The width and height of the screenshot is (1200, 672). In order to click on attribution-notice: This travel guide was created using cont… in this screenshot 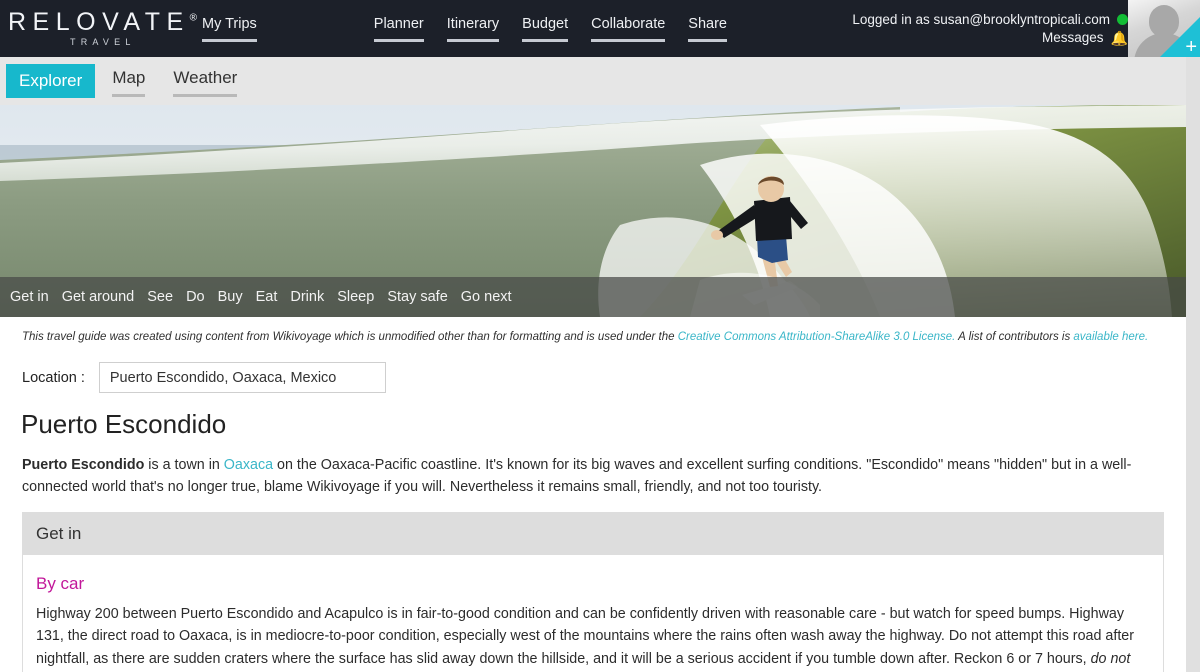, I will do `click(593, 331)`.